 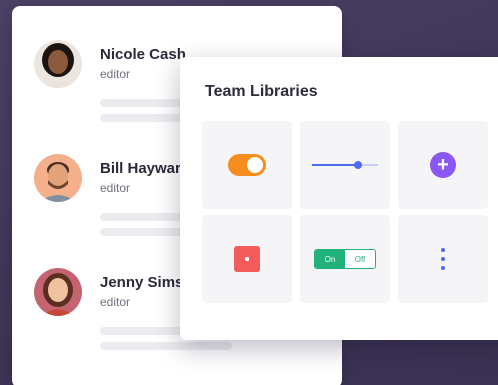 I want to click on member-name: Jenny Sims, so click(x=142, y=282).